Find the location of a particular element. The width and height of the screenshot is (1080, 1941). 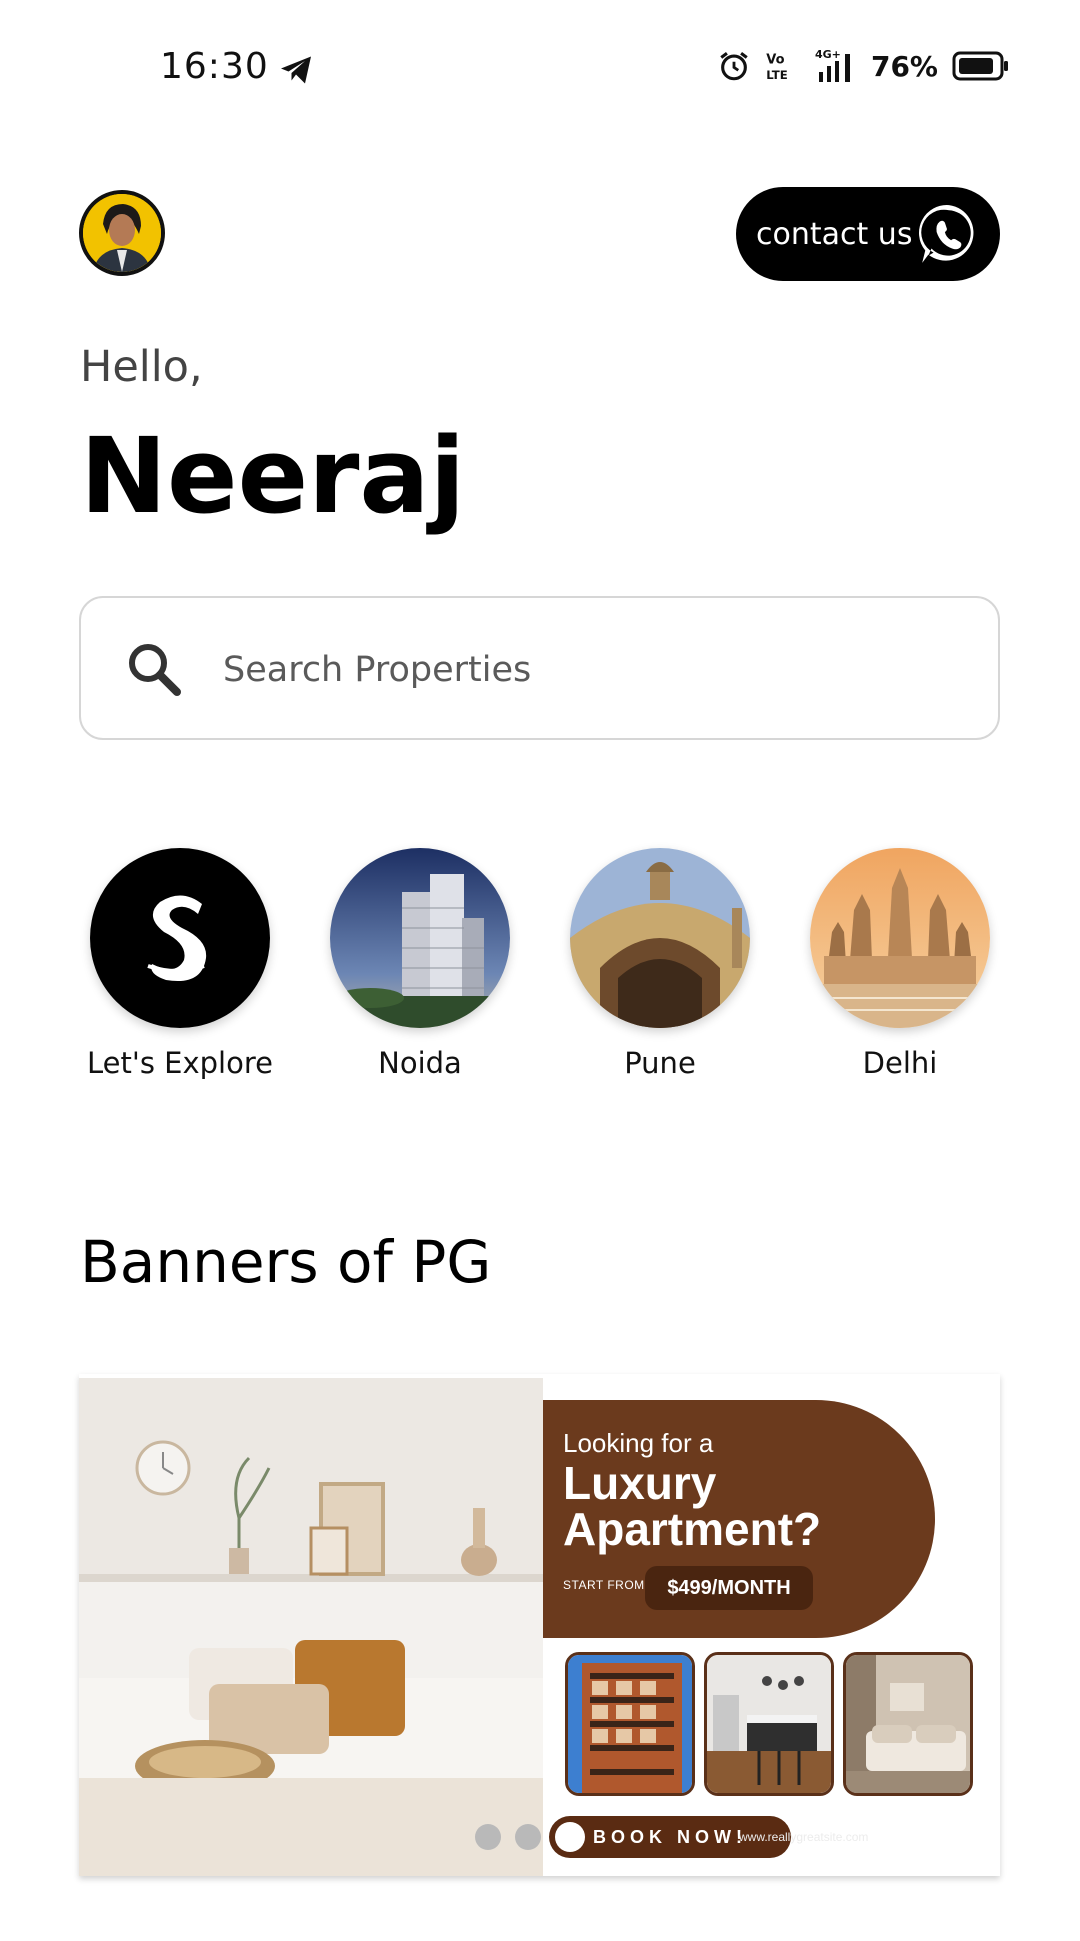

telegram-icon is located at coordinates (296, 70).